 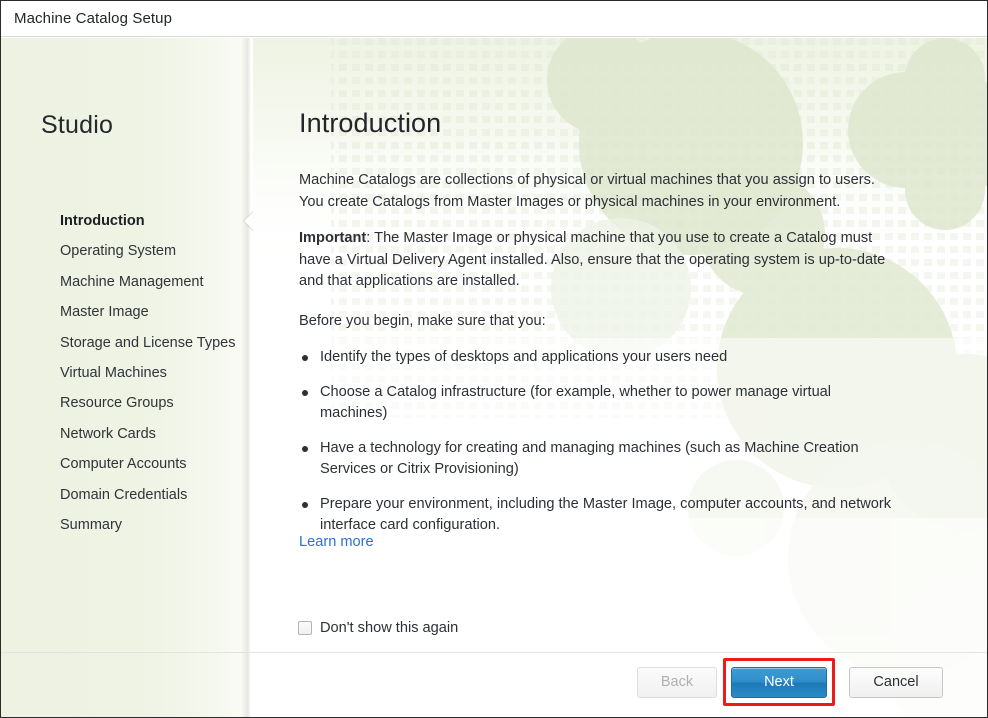 What do you see at coordinates (305, 628) in the screenshot?
I see `dont-show-again-checkbox` at bounding box center [305, 628].